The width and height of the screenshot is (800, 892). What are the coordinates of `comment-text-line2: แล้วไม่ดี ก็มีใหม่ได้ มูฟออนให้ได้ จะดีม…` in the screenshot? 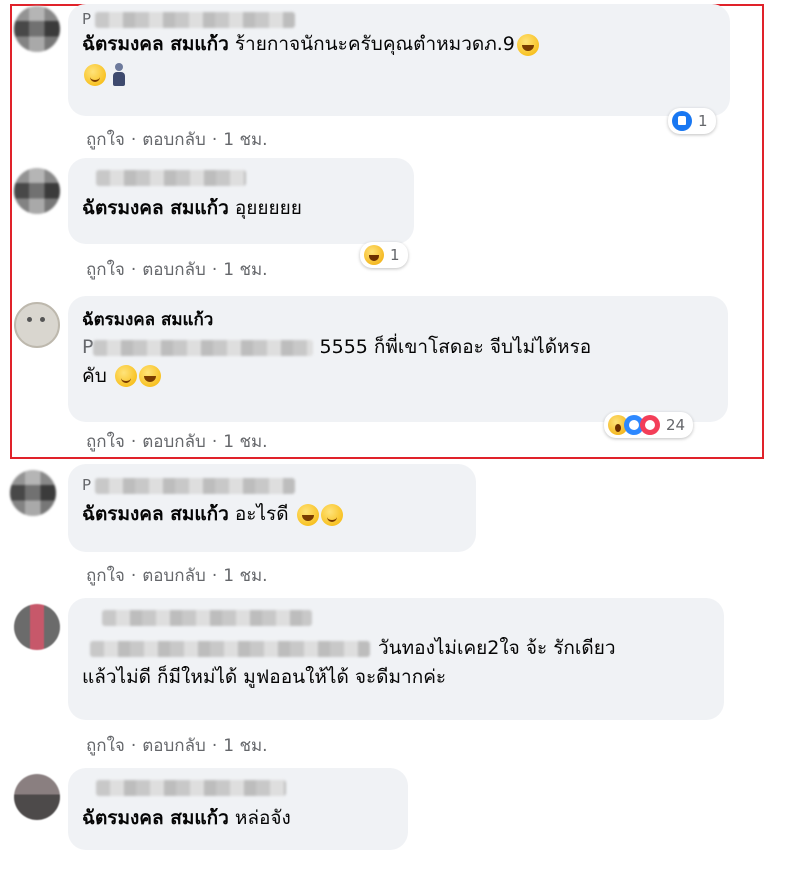 It's located at (396, 677).